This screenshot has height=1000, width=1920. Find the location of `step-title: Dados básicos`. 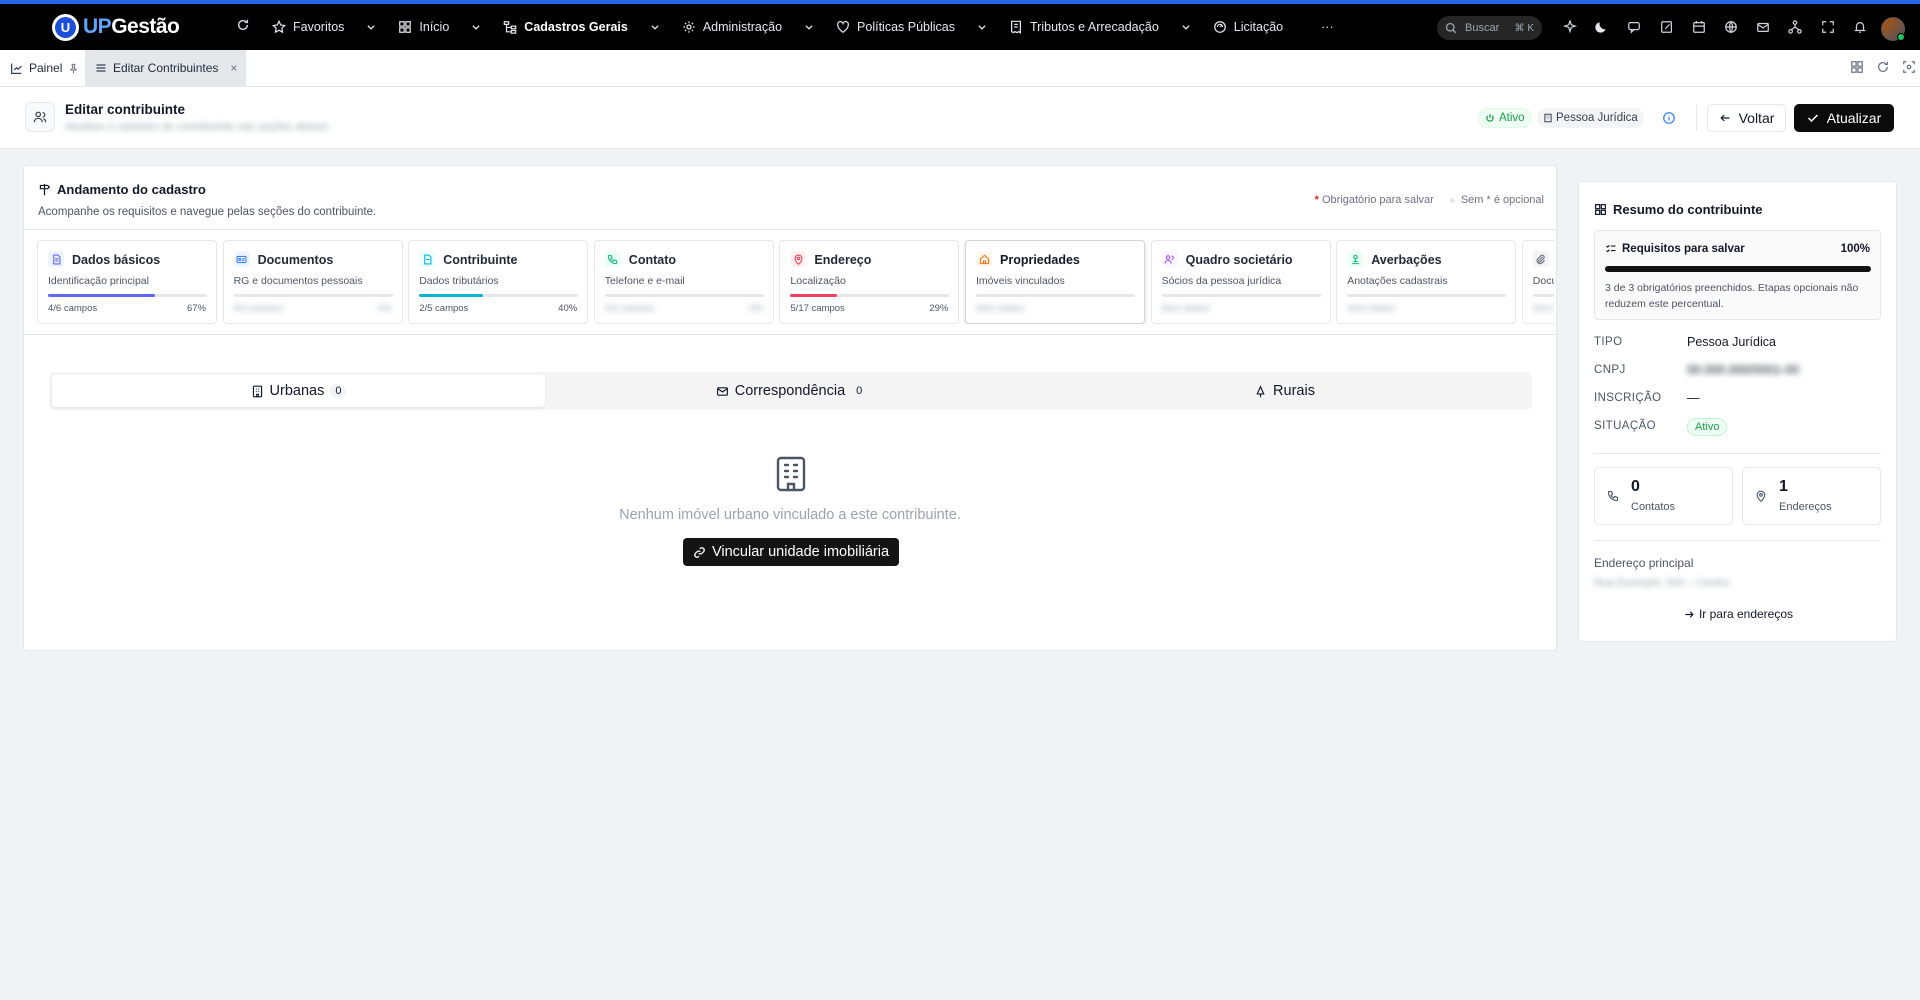

step-title: Dados básicos is located at coordinates (116, 260).